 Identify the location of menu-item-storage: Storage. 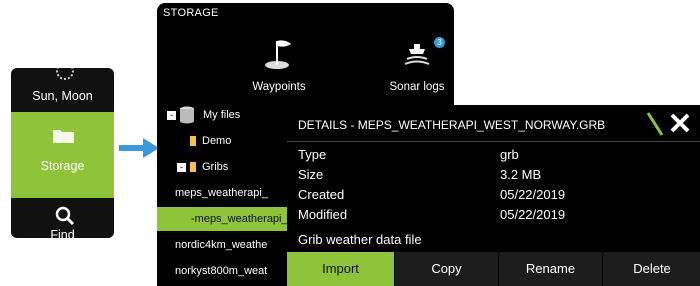
(62, 155).